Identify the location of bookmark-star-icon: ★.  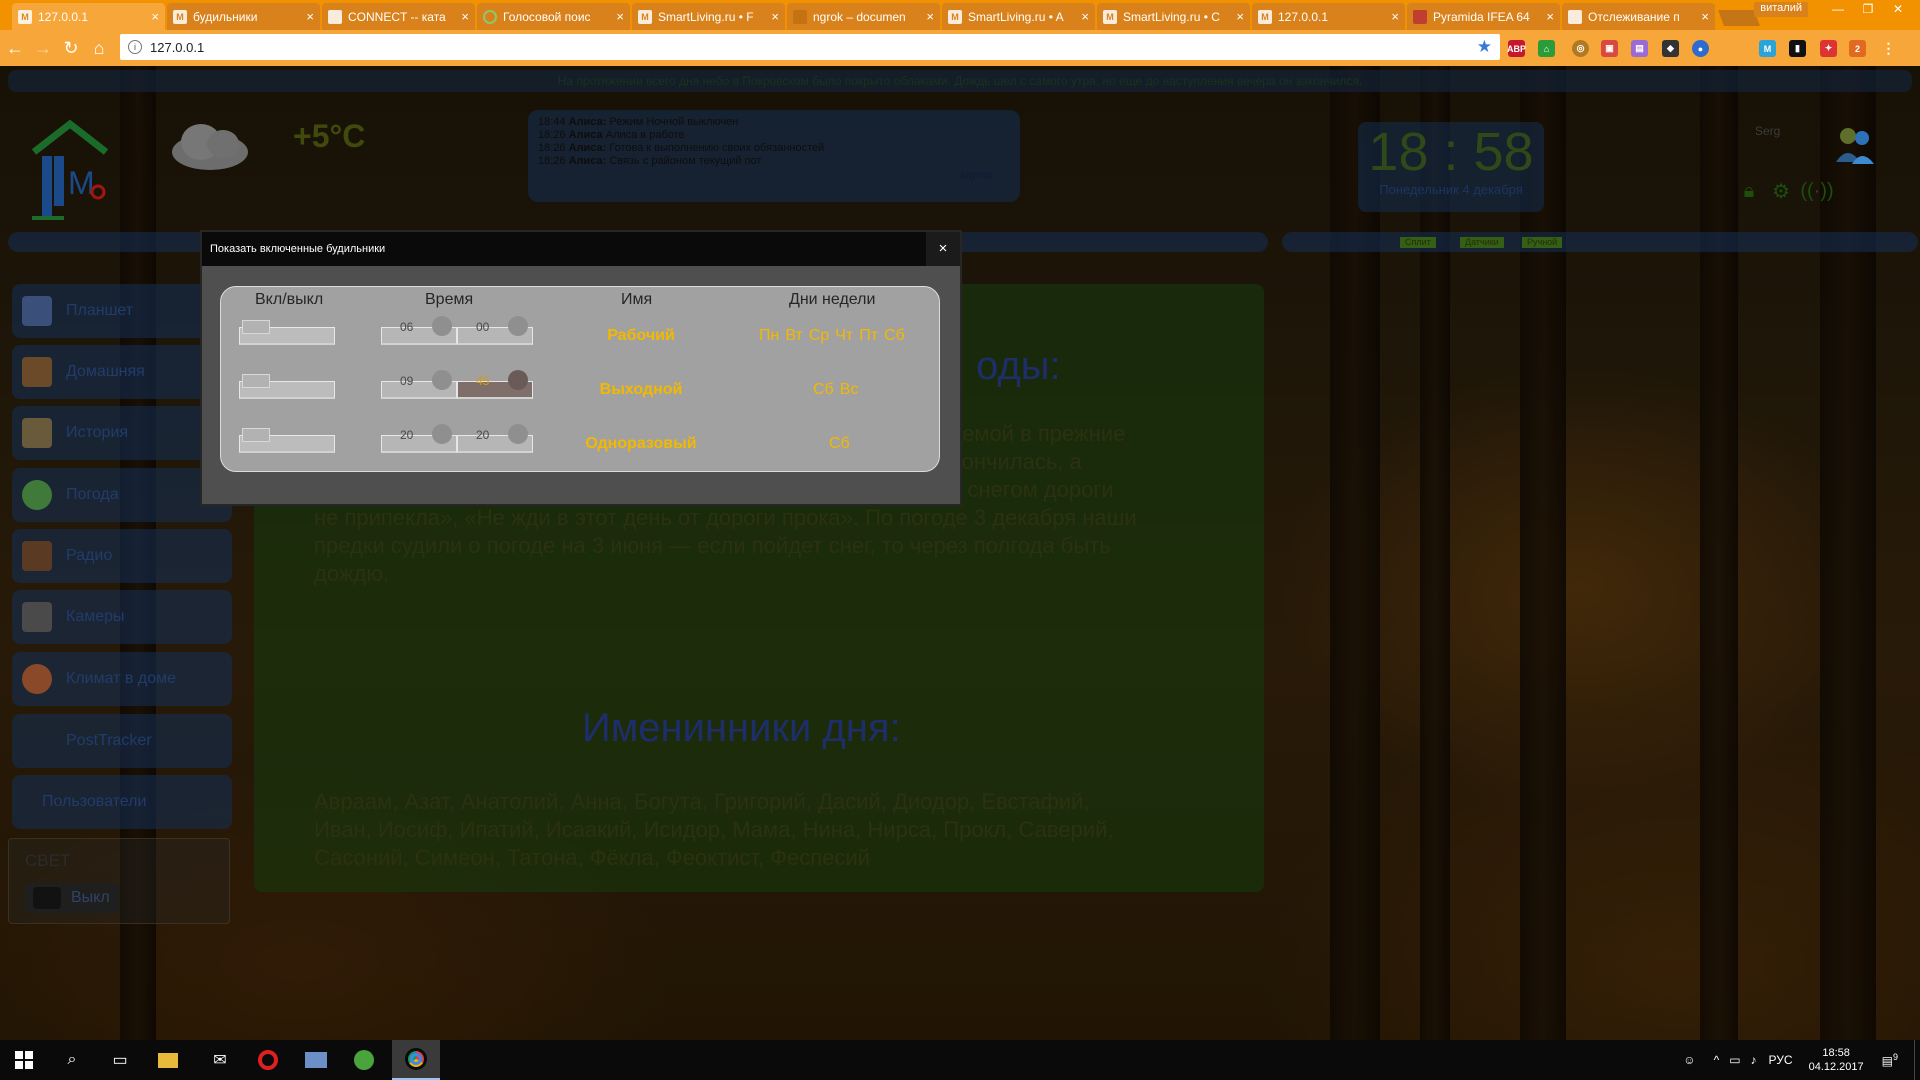
(1484, 47).